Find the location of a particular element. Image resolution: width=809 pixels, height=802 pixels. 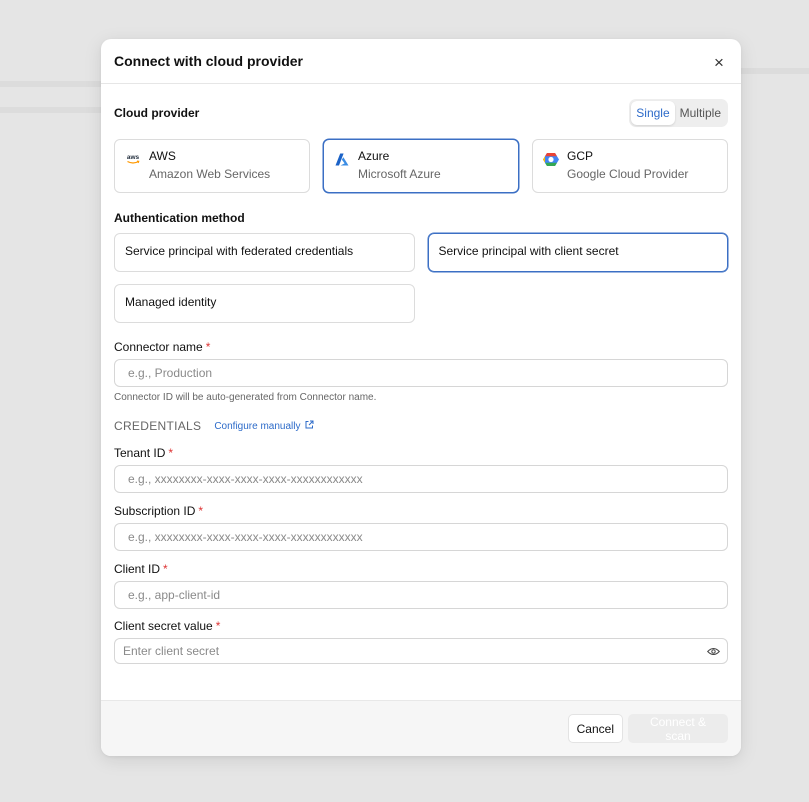

provider-subtitle: Microsoft Azure is located at coordinates (399, 174).